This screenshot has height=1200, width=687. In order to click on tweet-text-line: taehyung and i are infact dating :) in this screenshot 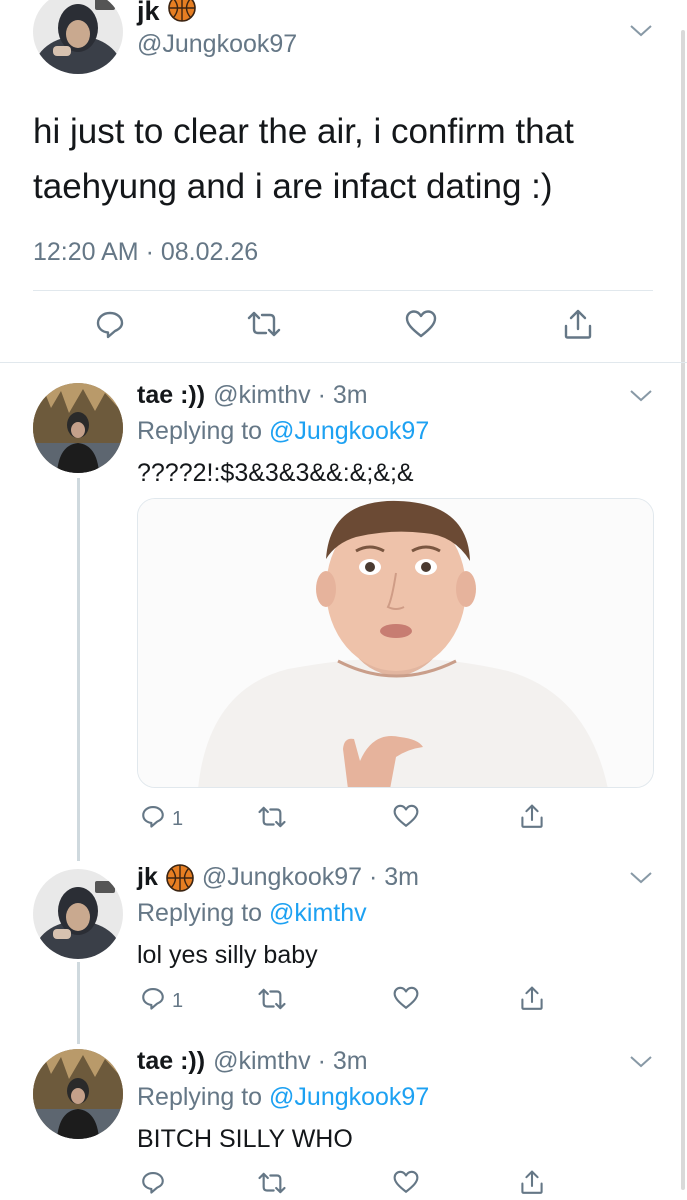, I will do `click(293, 186)`.